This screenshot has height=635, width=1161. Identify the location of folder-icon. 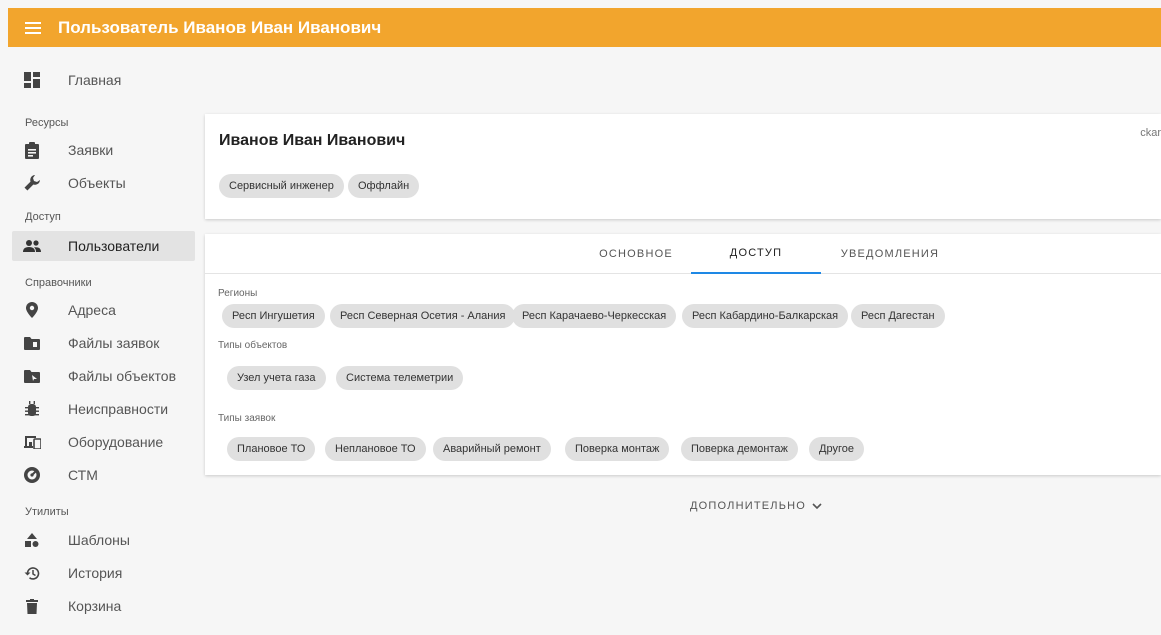
(32, 343).